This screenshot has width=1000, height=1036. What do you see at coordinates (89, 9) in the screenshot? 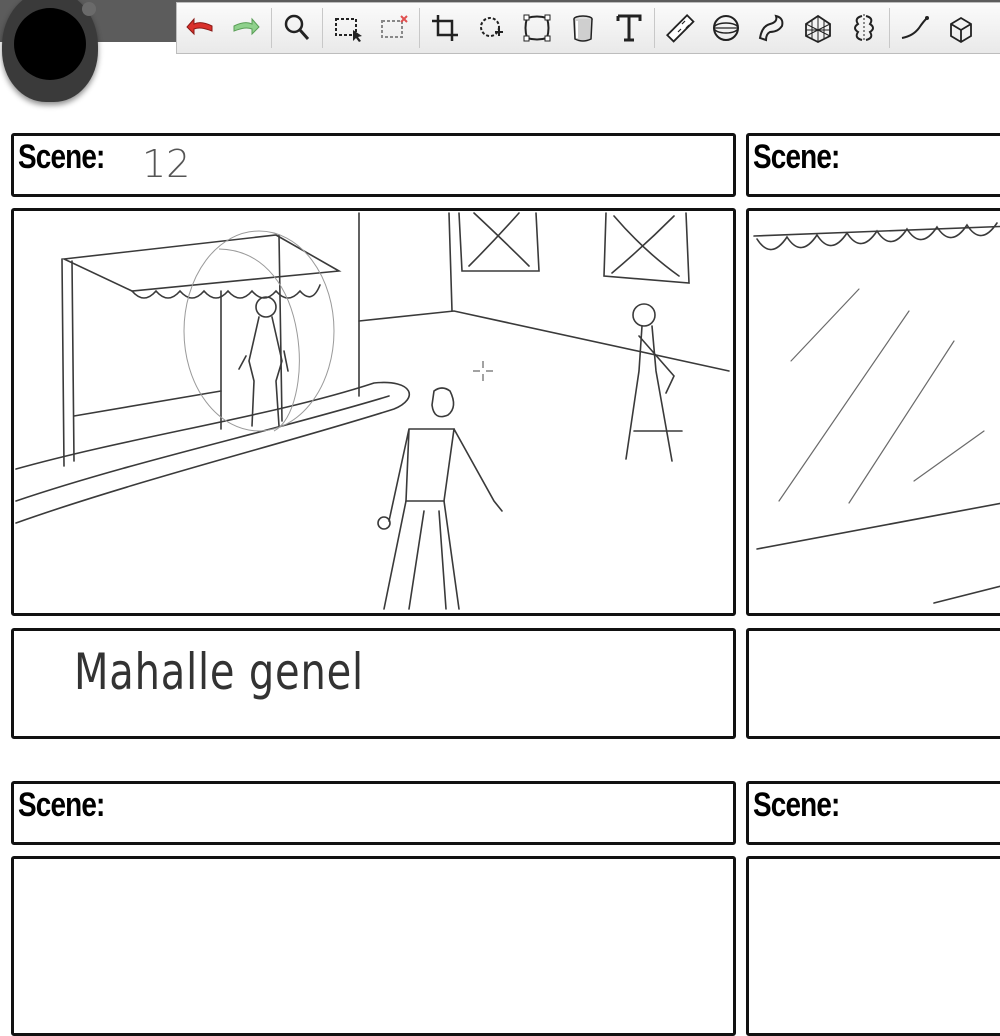
I see `radial-menu-indicator` at bounding box center [89, 9].